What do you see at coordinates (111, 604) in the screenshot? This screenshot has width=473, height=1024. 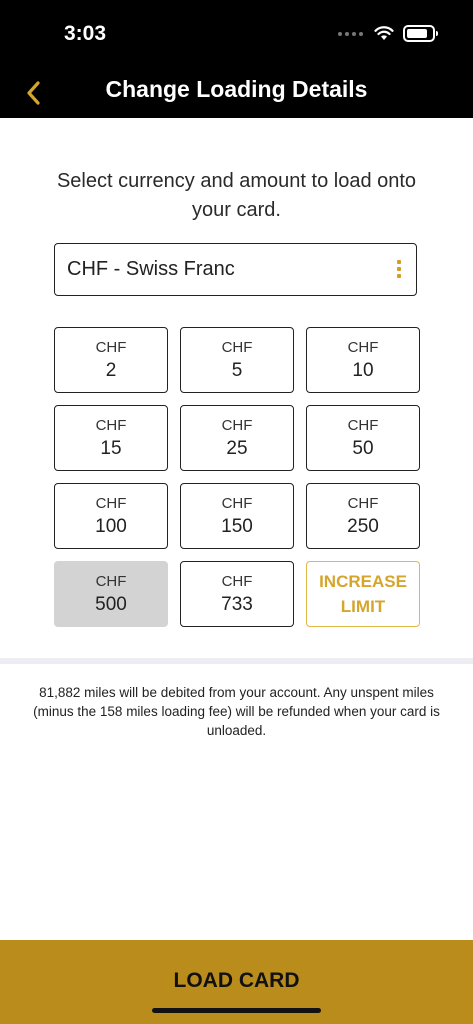 I see `tile-amount: 500` at bounding box center [111, 604].